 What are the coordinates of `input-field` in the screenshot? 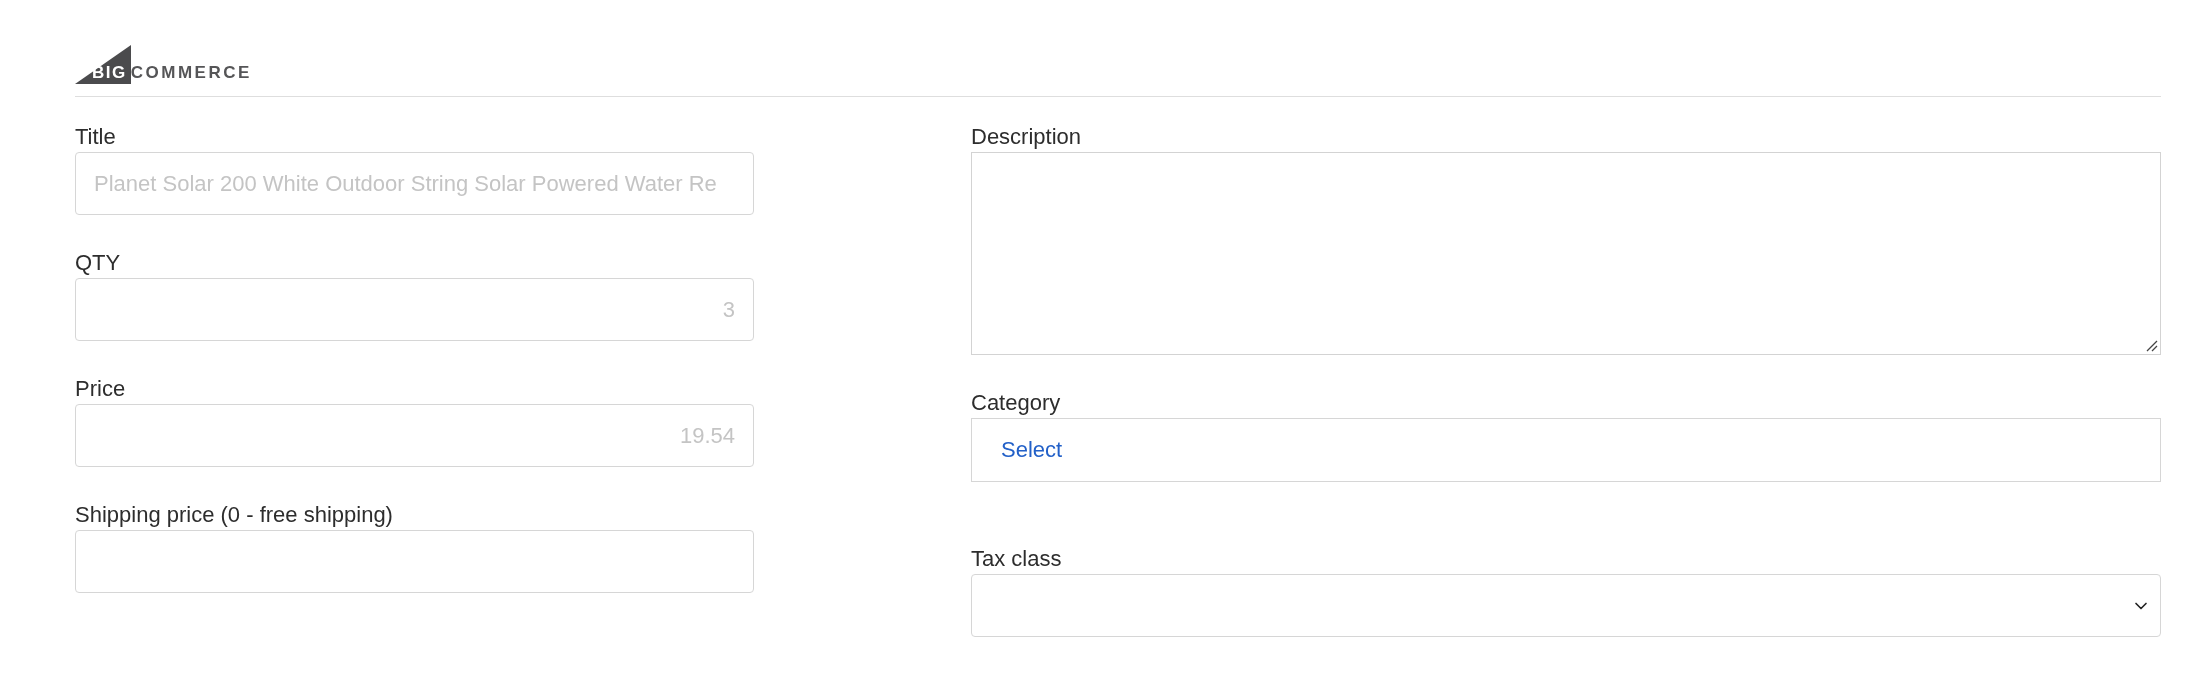 It's located at (414, 561).